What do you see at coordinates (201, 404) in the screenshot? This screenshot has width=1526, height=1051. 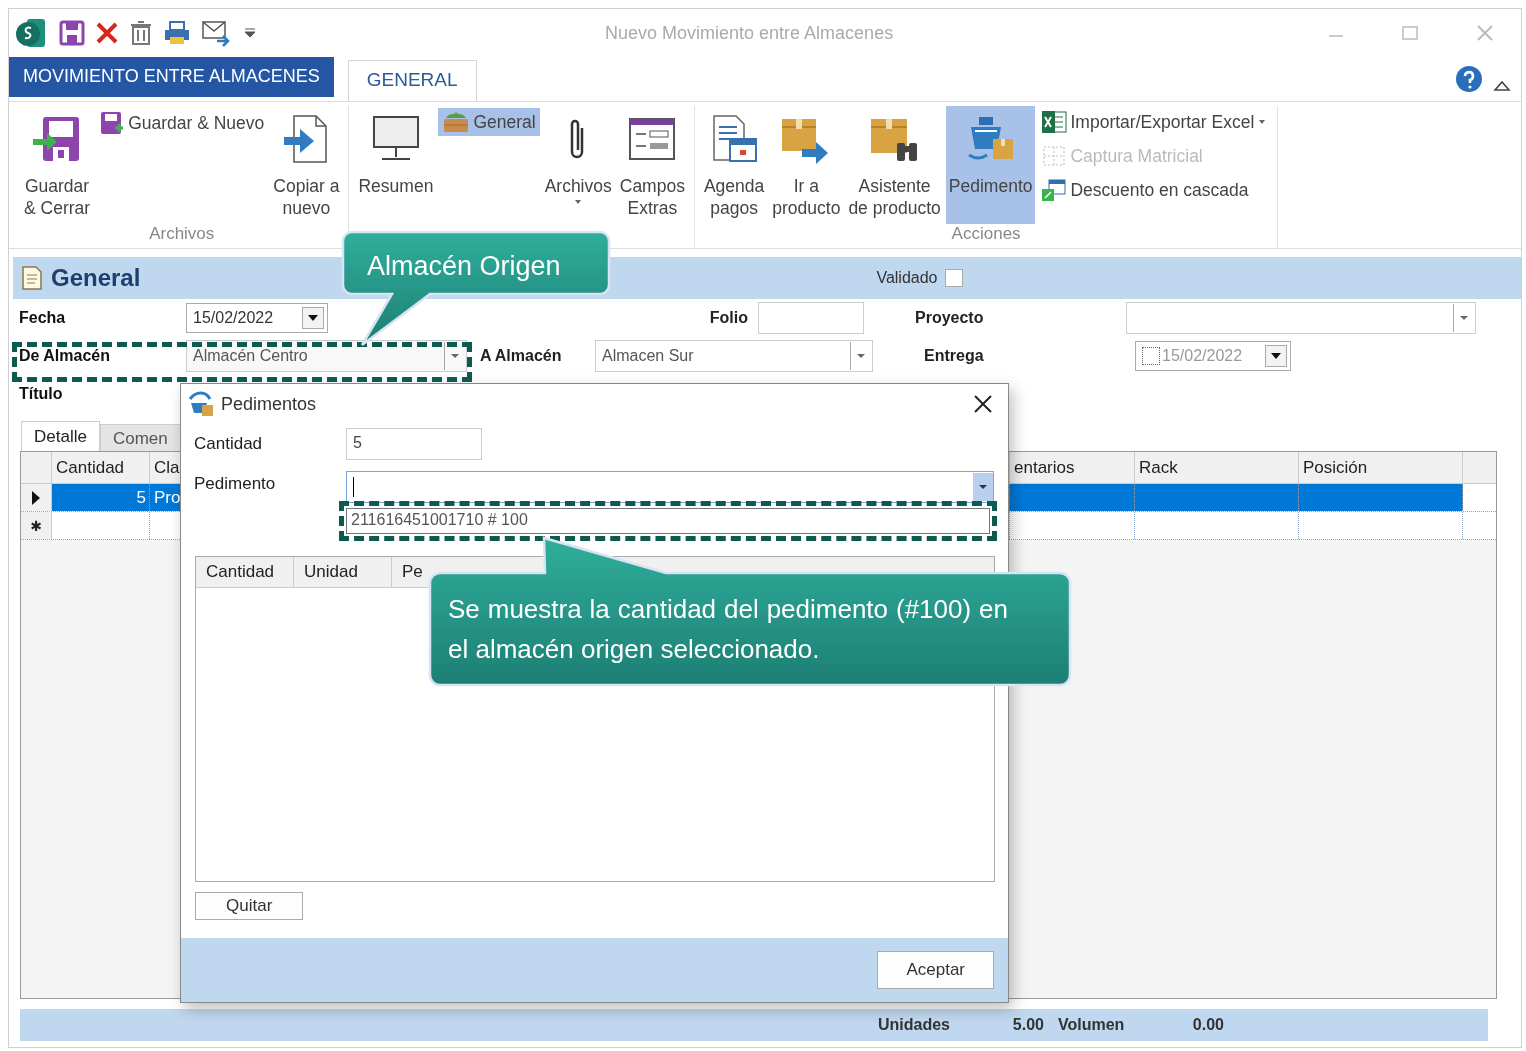 I see `ship-icon` at bounding box center [201, 404].